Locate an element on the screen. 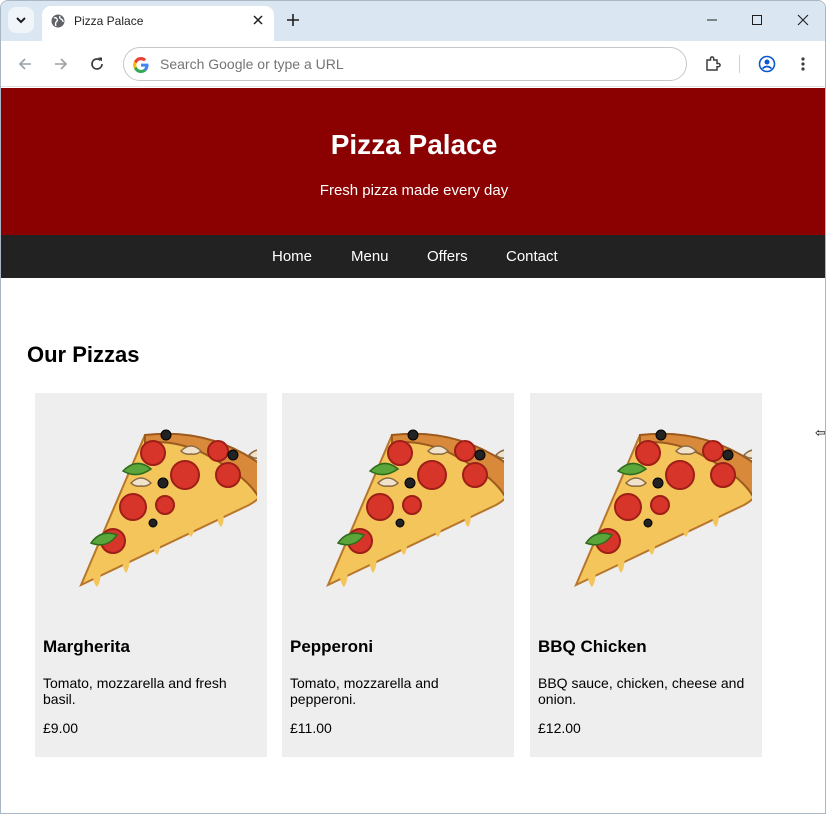 The image size is (828, 816). reload-button is located at coordinates (97, 64).